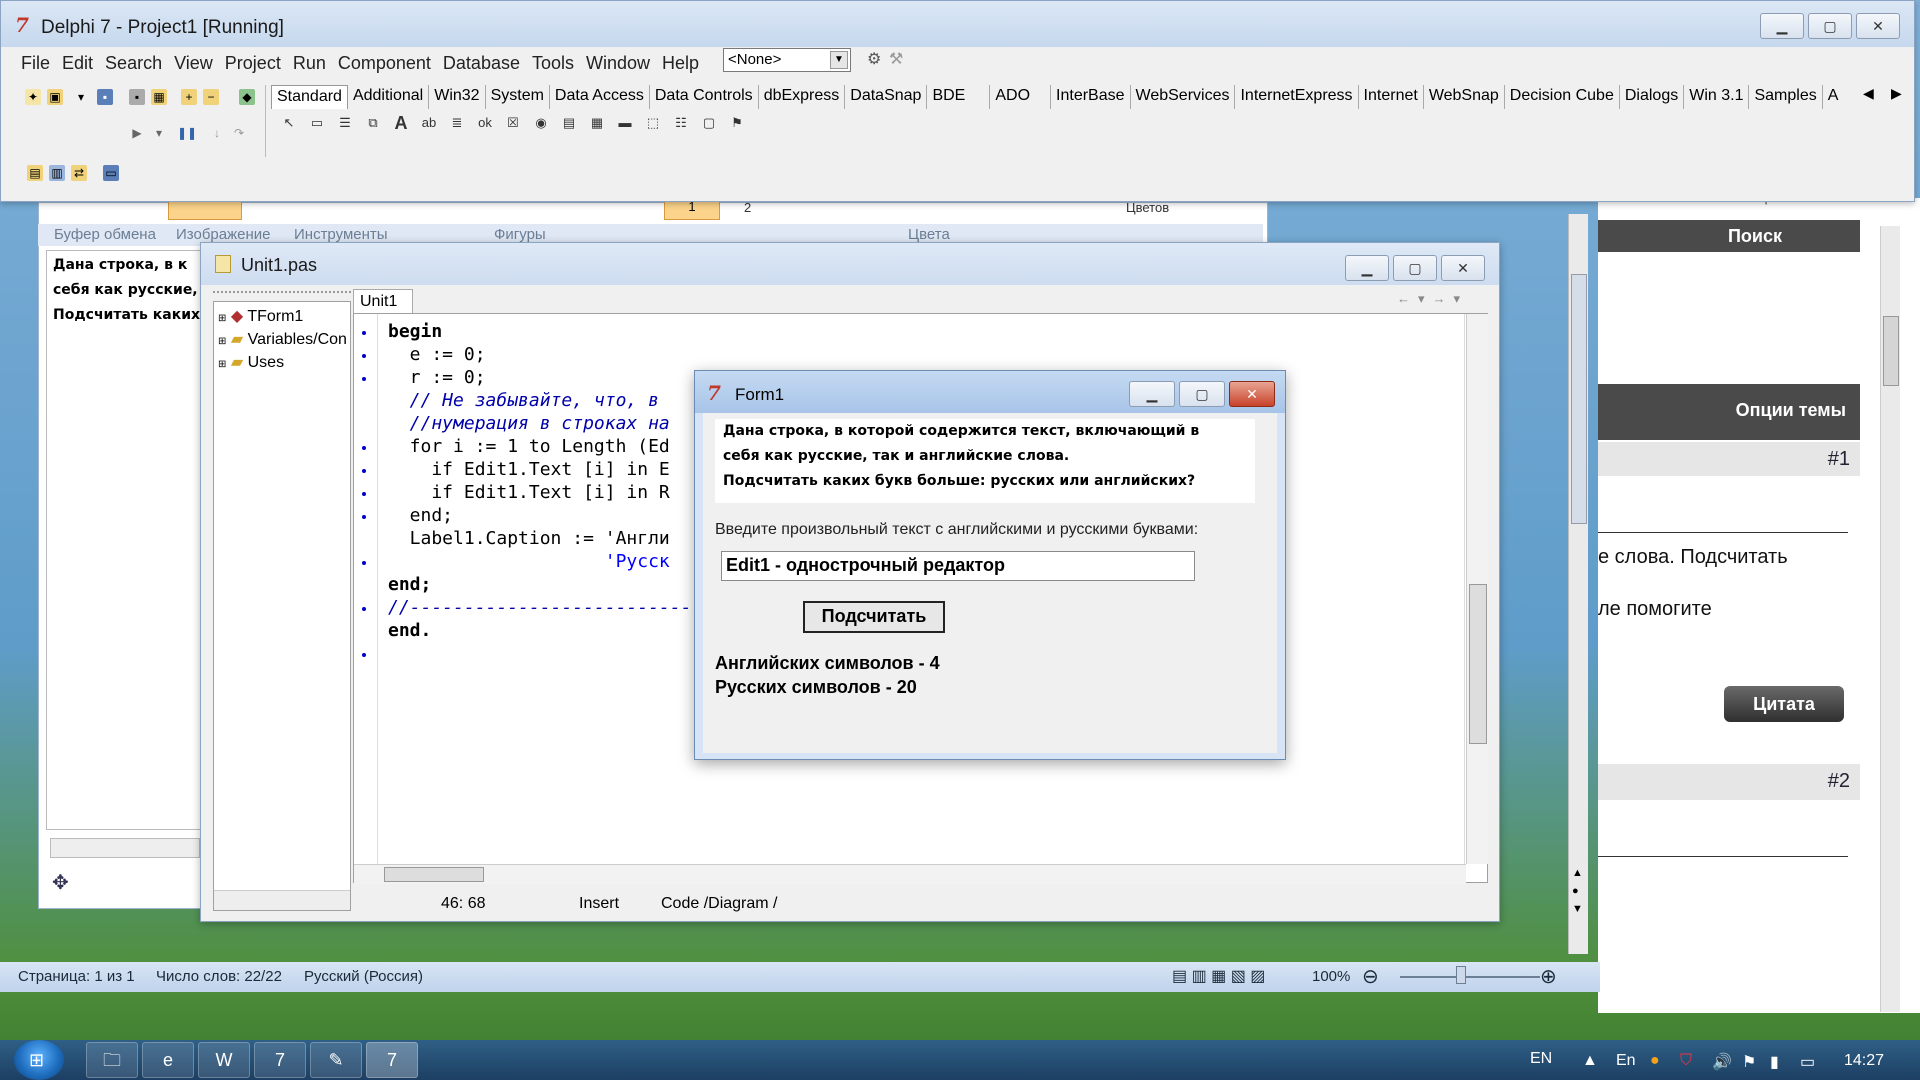 The image size is (1920, 1080). I want to click on desktop-set-icon: ⚒, so click(896, 59).